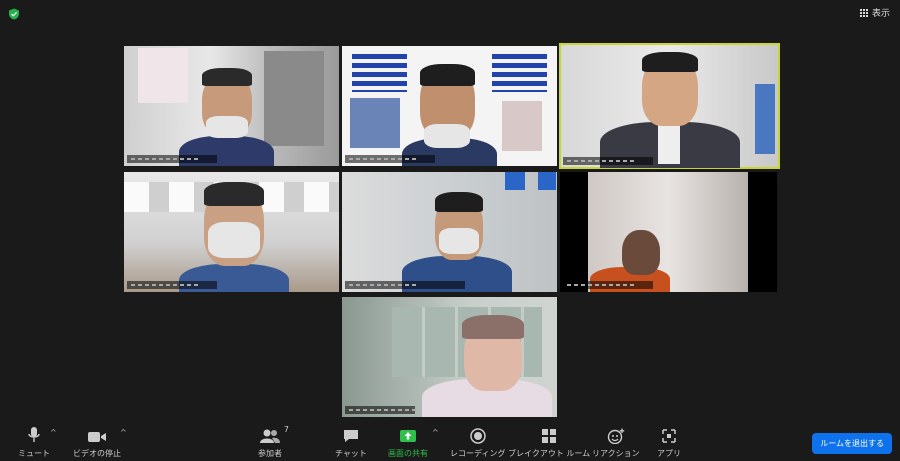  I want to click on audio-options-chevron-icon: ^, so click(53, 432).